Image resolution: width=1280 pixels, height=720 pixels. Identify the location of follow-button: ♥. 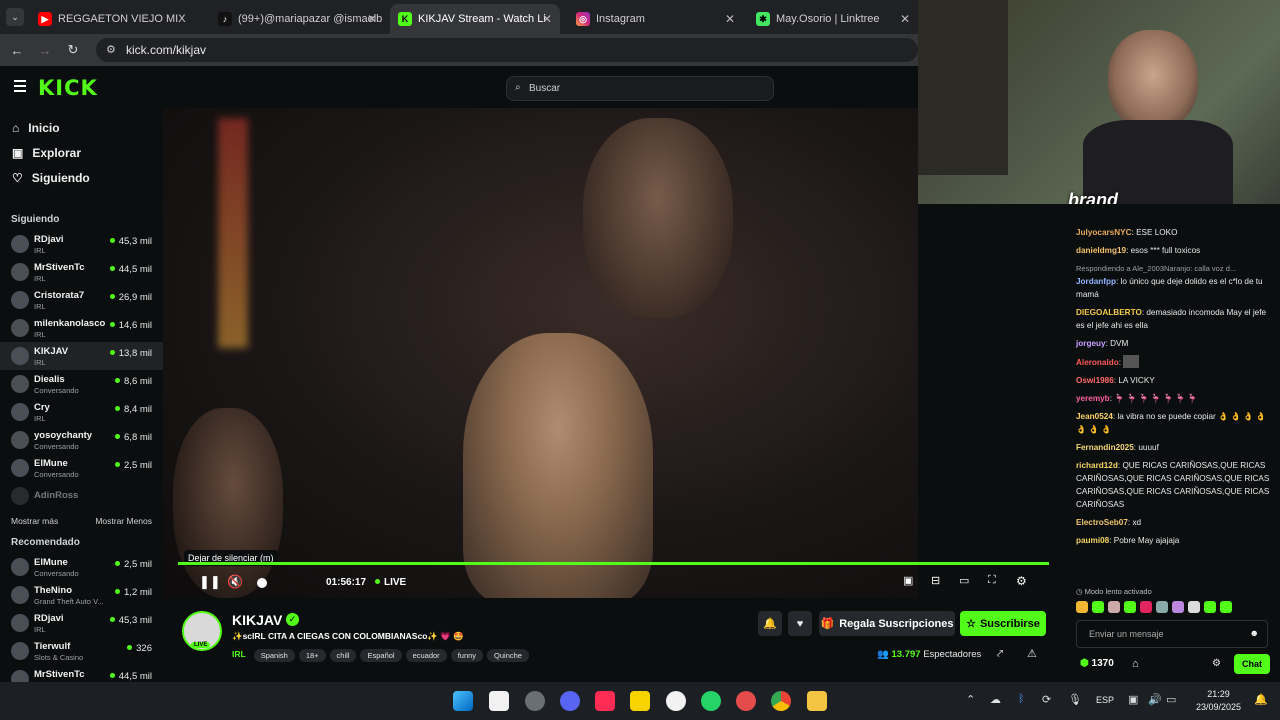
(800, 623).